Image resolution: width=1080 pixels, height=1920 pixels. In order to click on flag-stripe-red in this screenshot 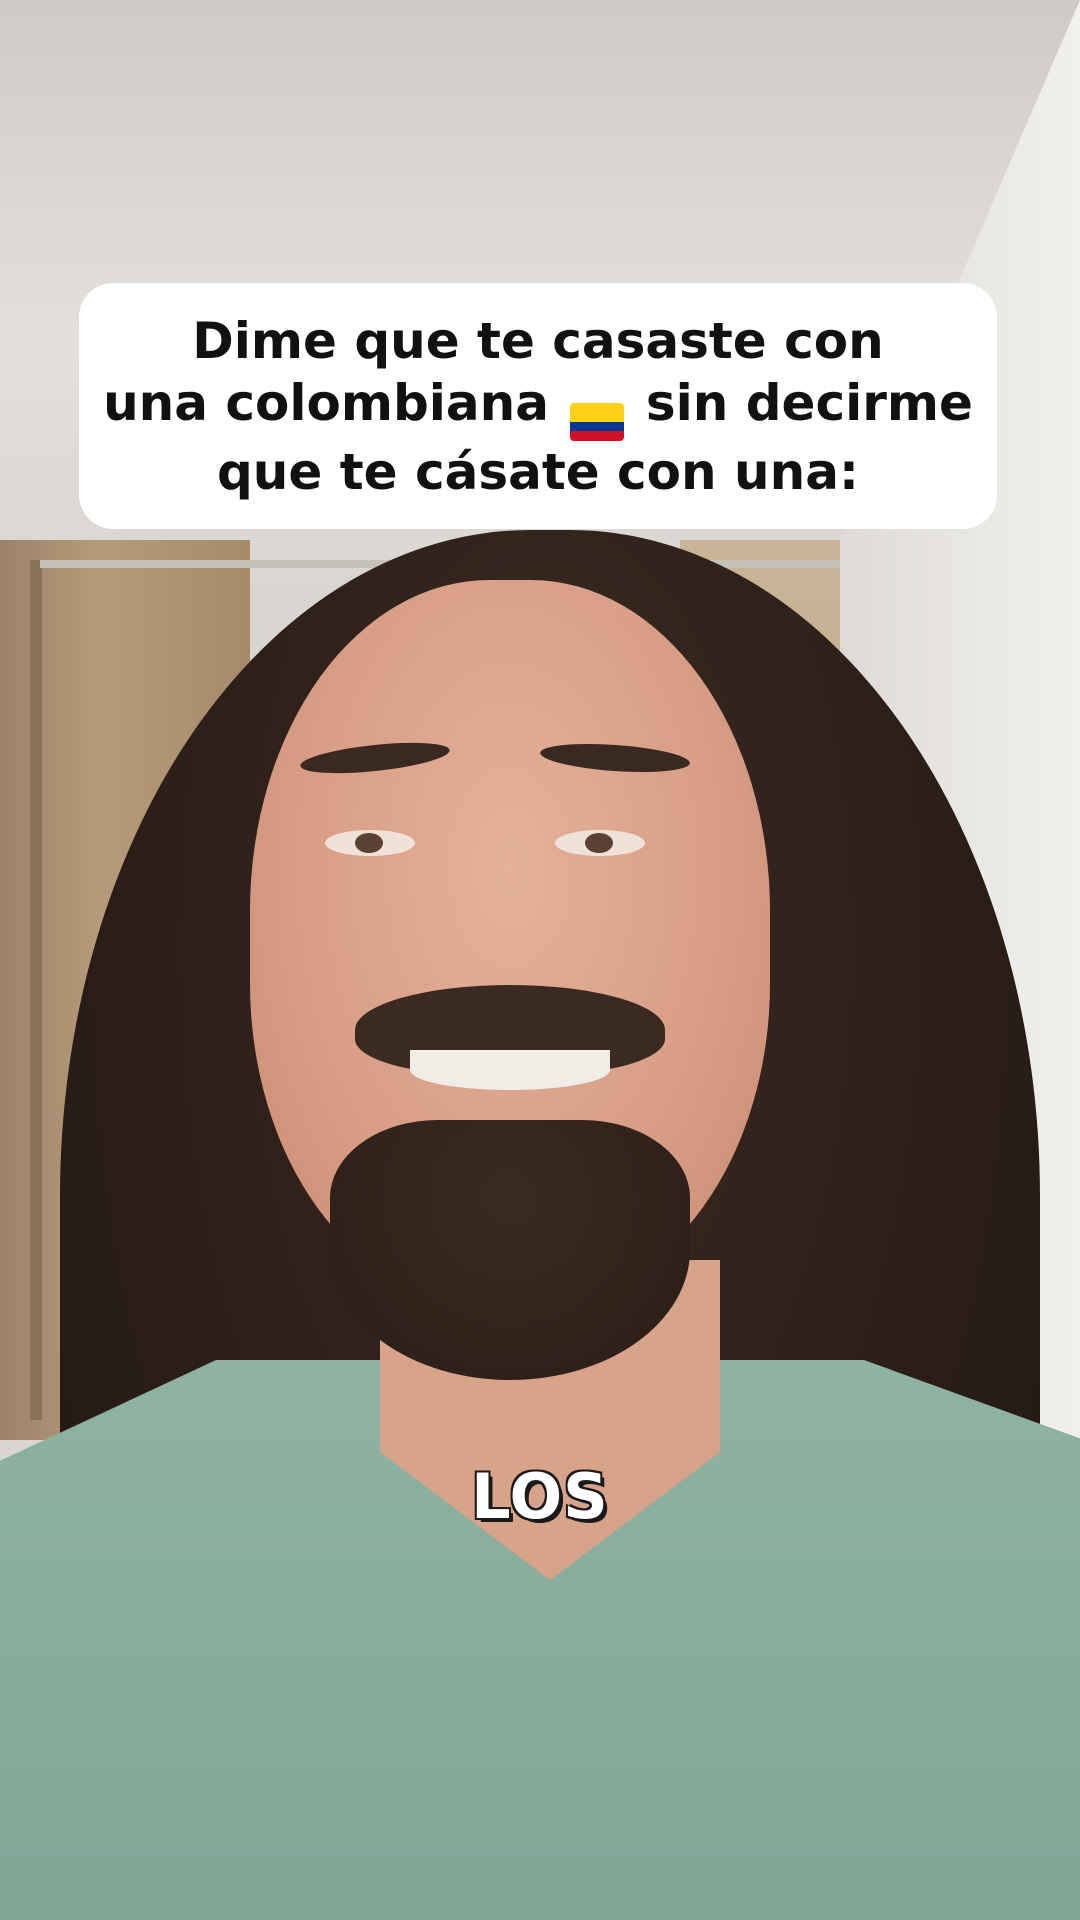, I will do `click(597, 436)`.